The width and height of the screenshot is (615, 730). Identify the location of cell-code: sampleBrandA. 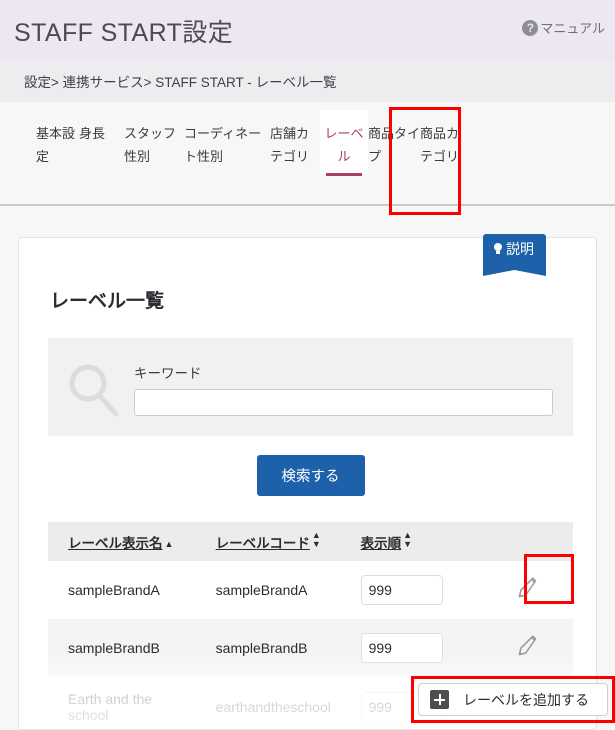
(261, 590).